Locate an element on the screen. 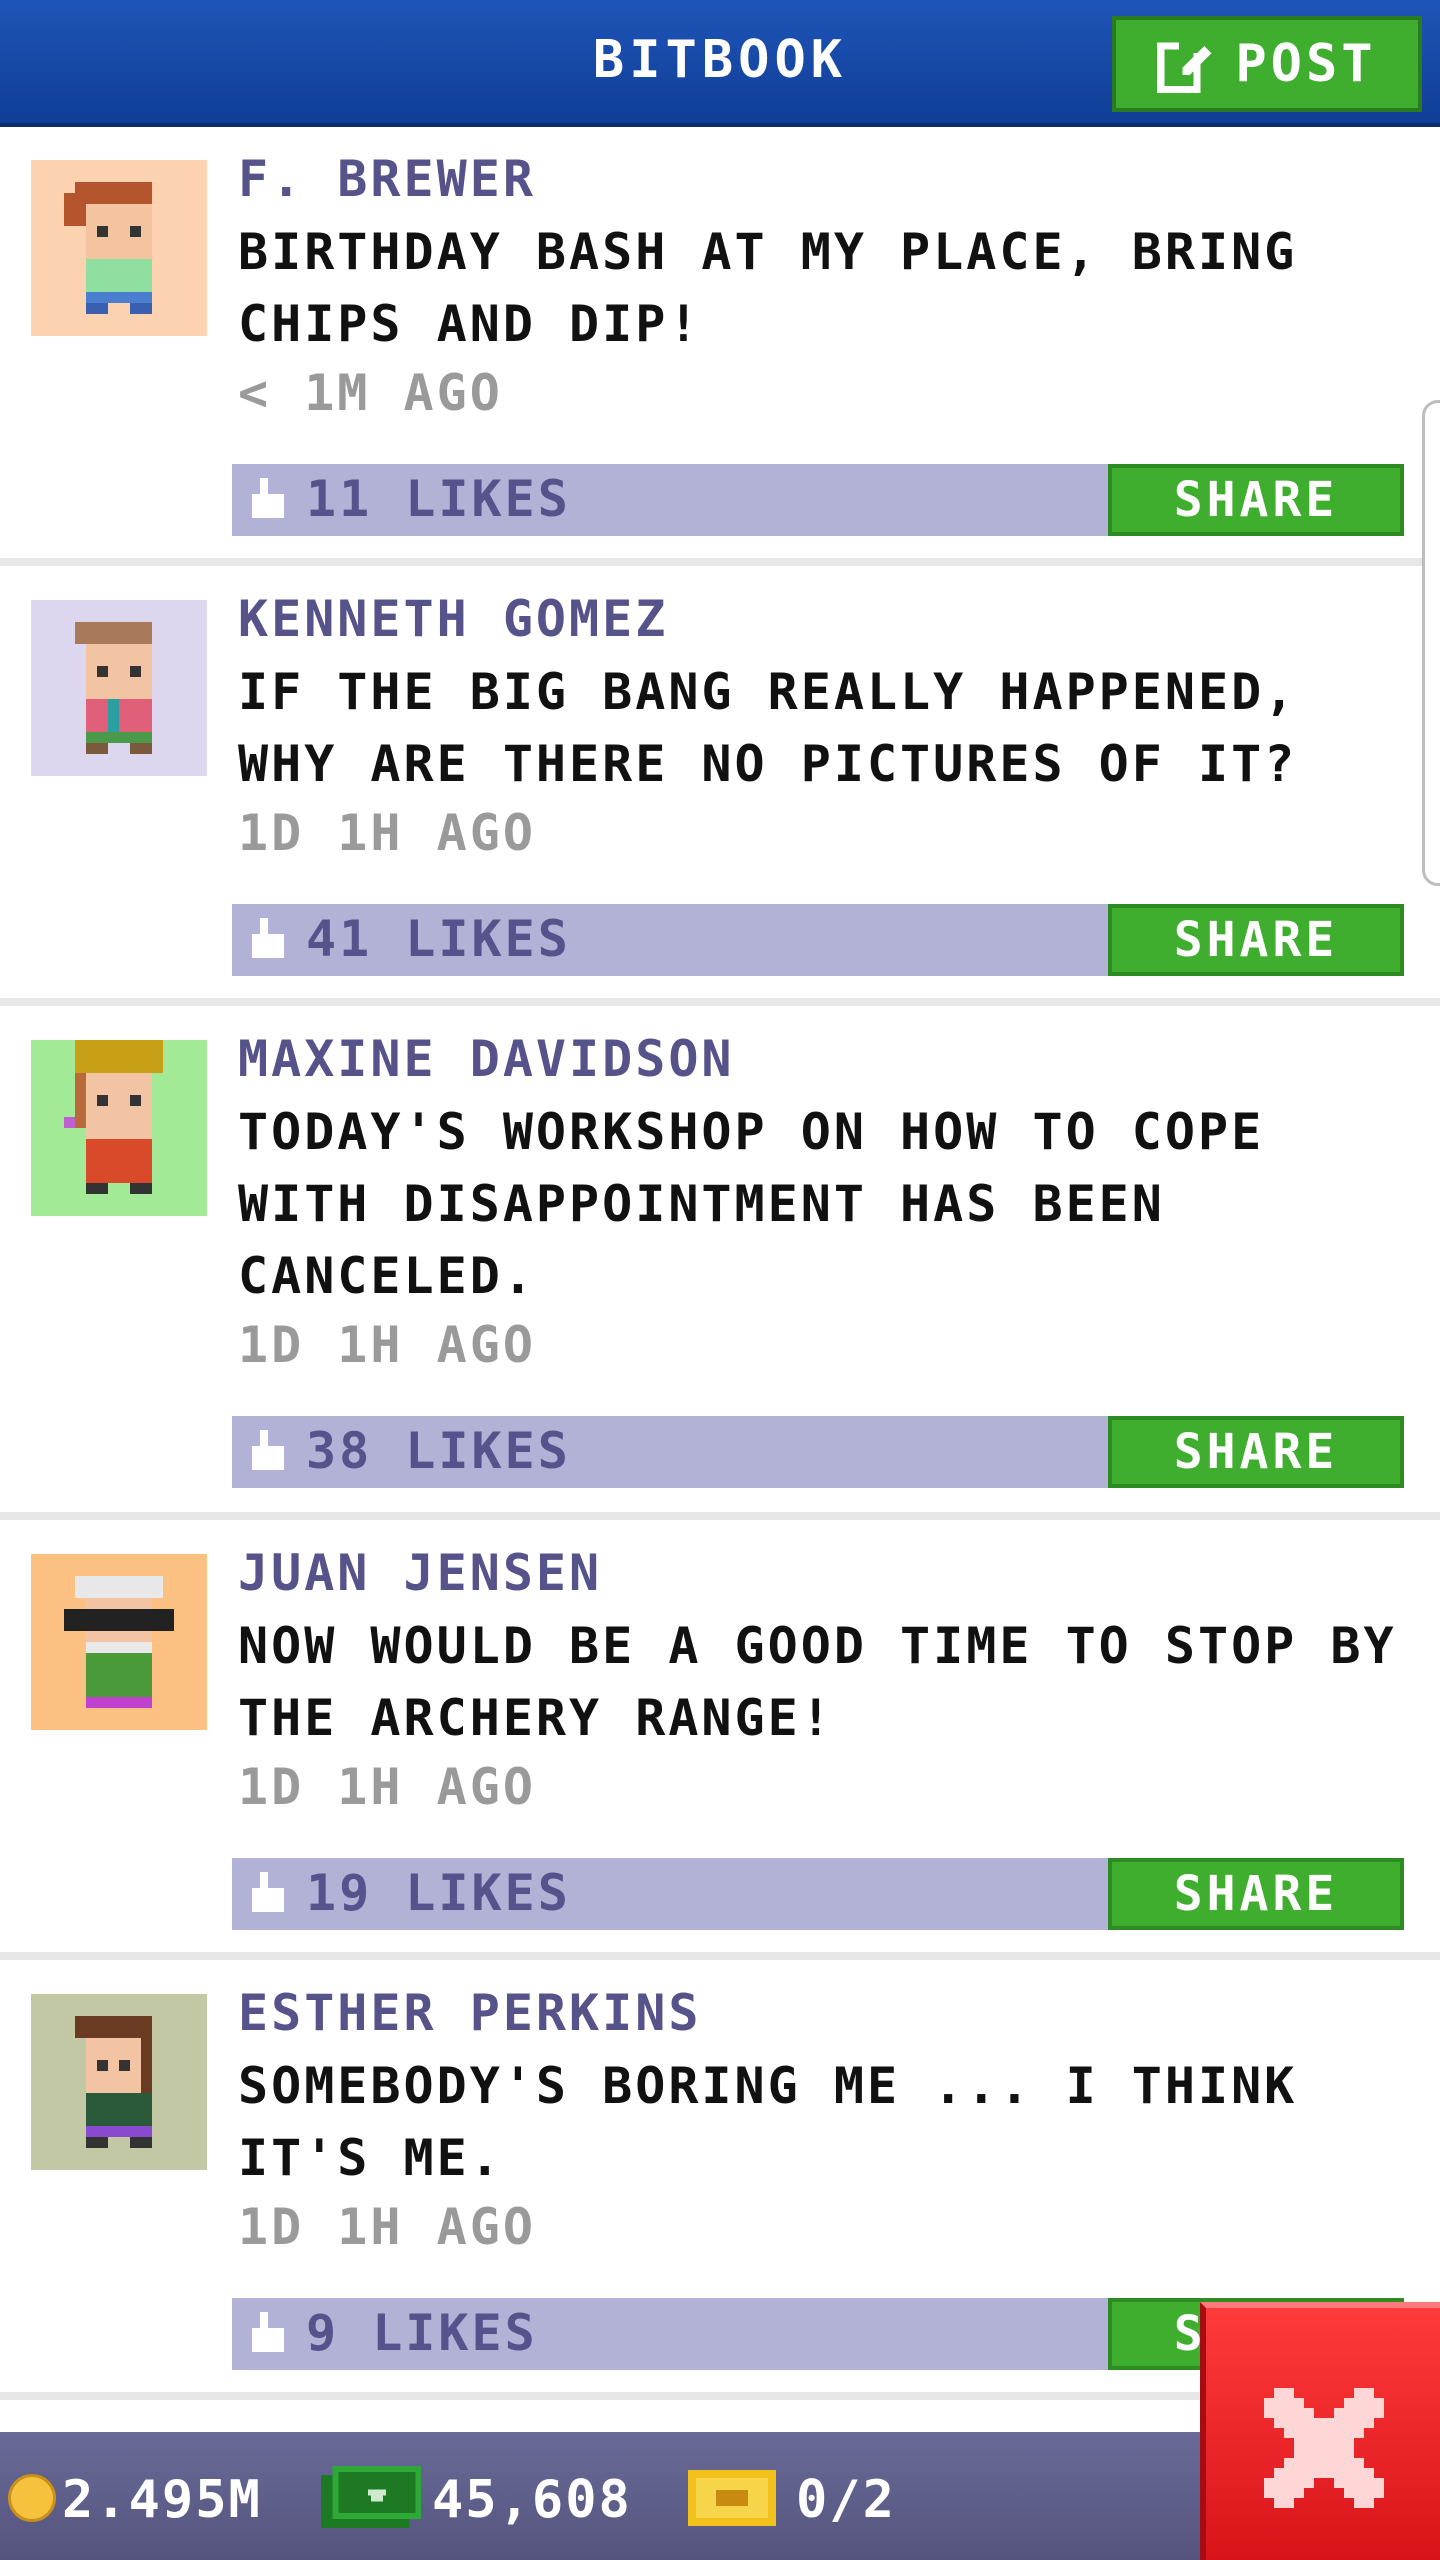 The image size is (1440, 2560). post-author: JUAN JENSEN is located at coordinates (420, 1573).